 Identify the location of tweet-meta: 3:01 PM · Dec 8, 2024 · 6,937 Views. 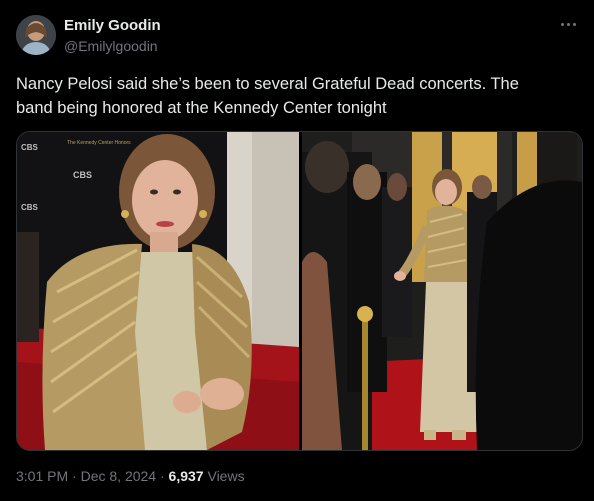
(130, 476).